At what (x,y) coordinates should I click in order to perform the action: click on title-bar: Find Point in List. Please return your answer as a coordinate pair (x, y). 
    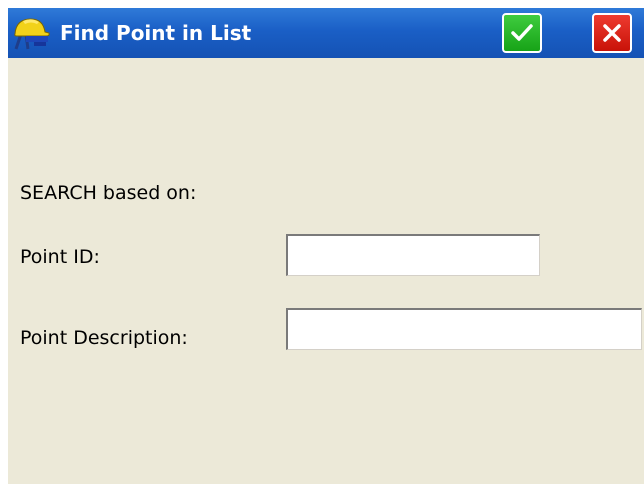
    Looking at the image, I should click on (326, 33).